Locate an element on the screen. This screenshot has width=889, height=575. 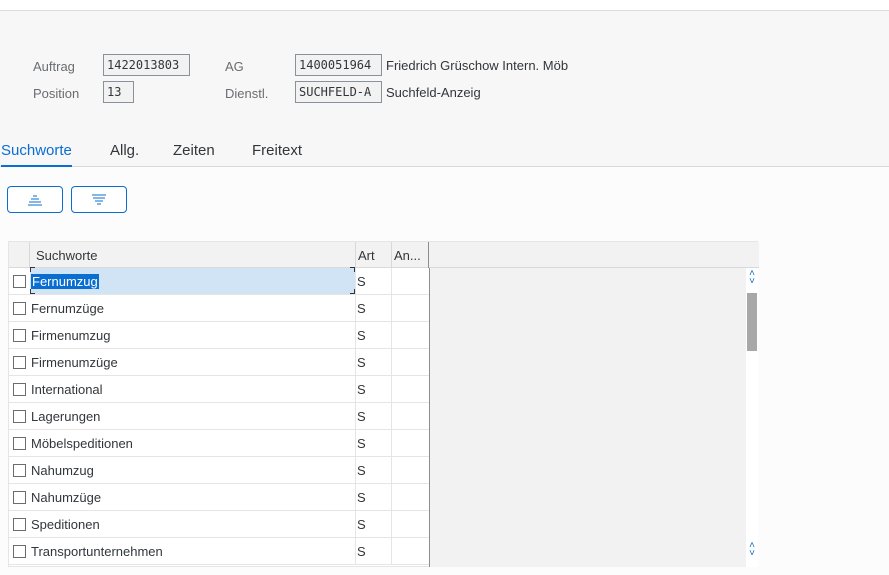
column-header-suchworte: Suchworte is located at coordinates (193, 255).